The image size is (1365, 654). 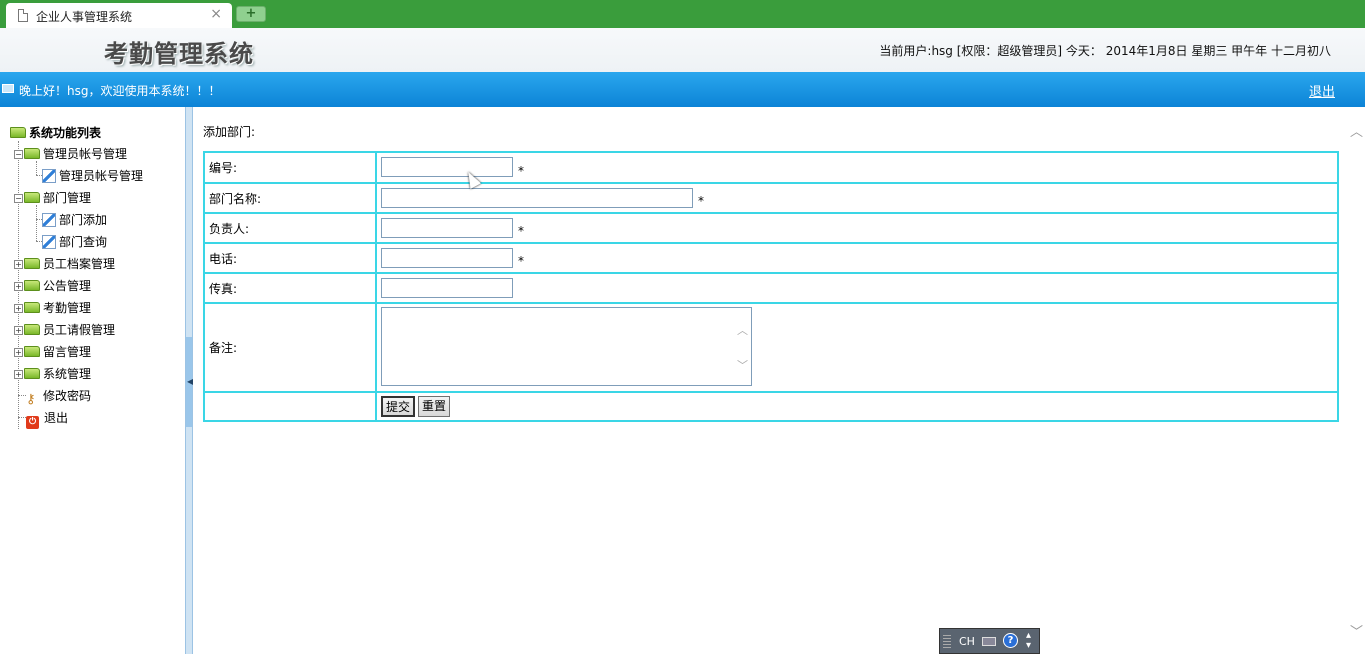 I want to click on sidebar-item-department-add: 部门添加, so click(x=74, y=220).